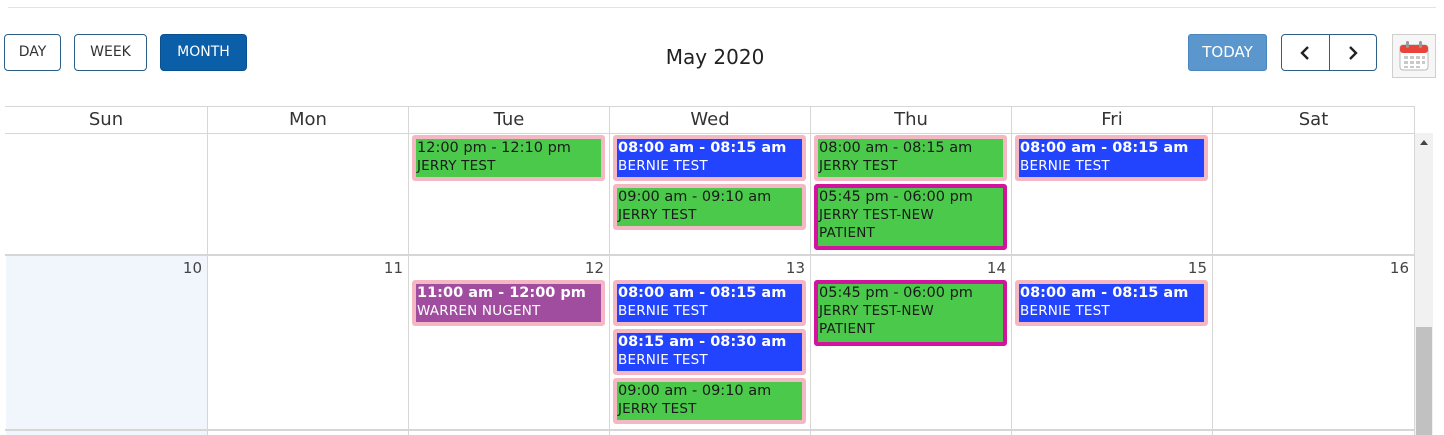 This screenshot has width=1444, height=435. I want to click on calendar-icon, so click(1414, 56).